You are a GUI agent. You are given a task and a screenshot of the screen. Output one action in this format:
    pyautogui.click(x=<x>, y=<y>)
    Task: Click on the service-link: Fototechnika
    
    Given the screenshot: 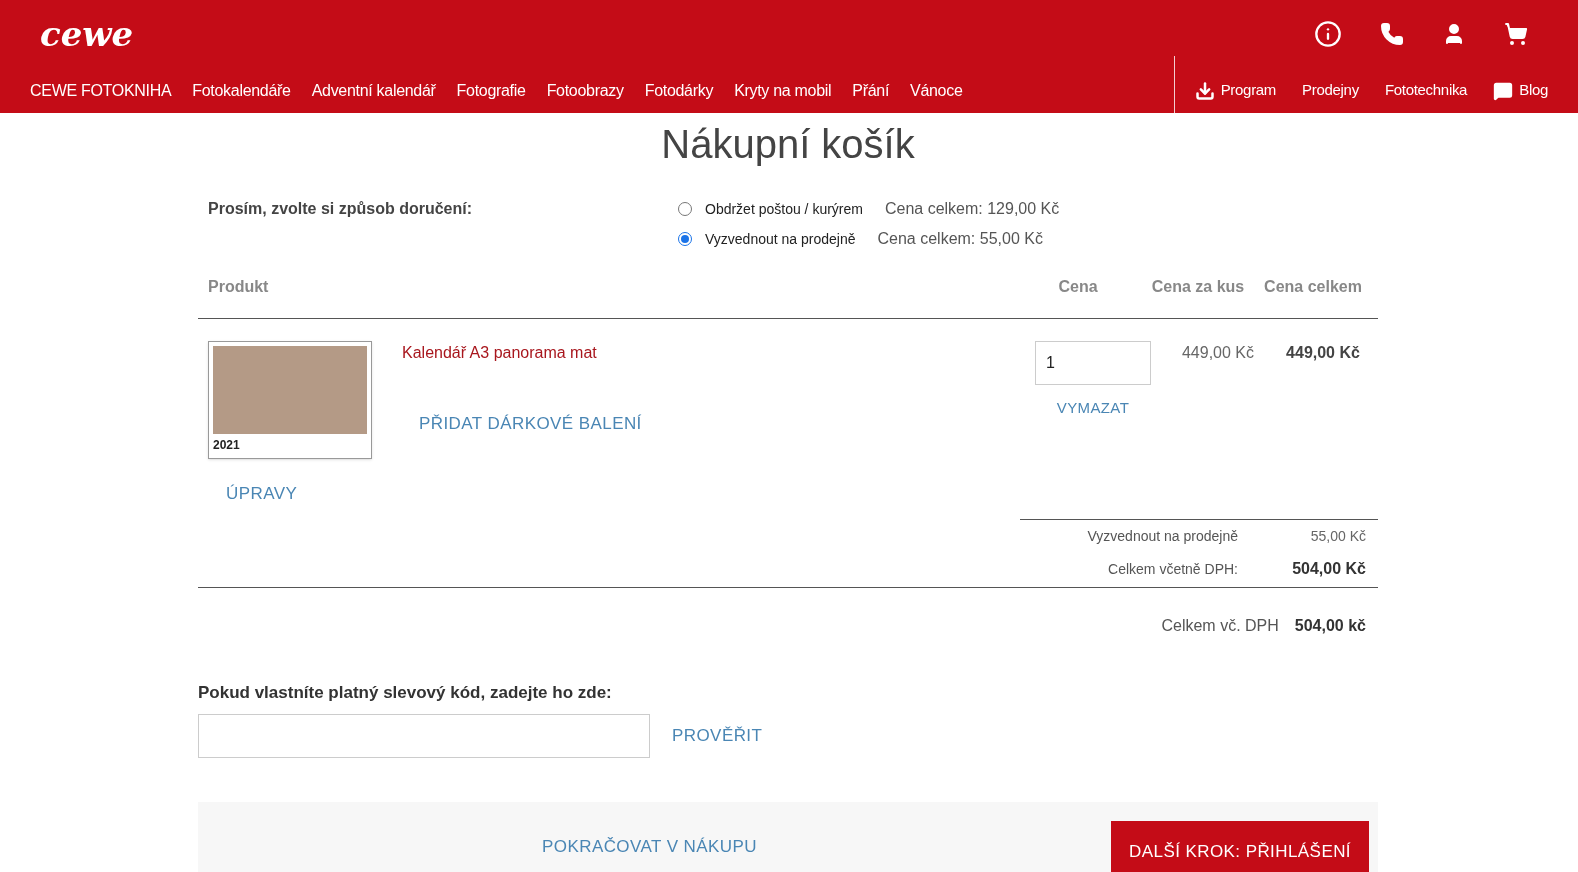 What is the action you would take?
    pyautogui.click(x=1426, y=90)
    